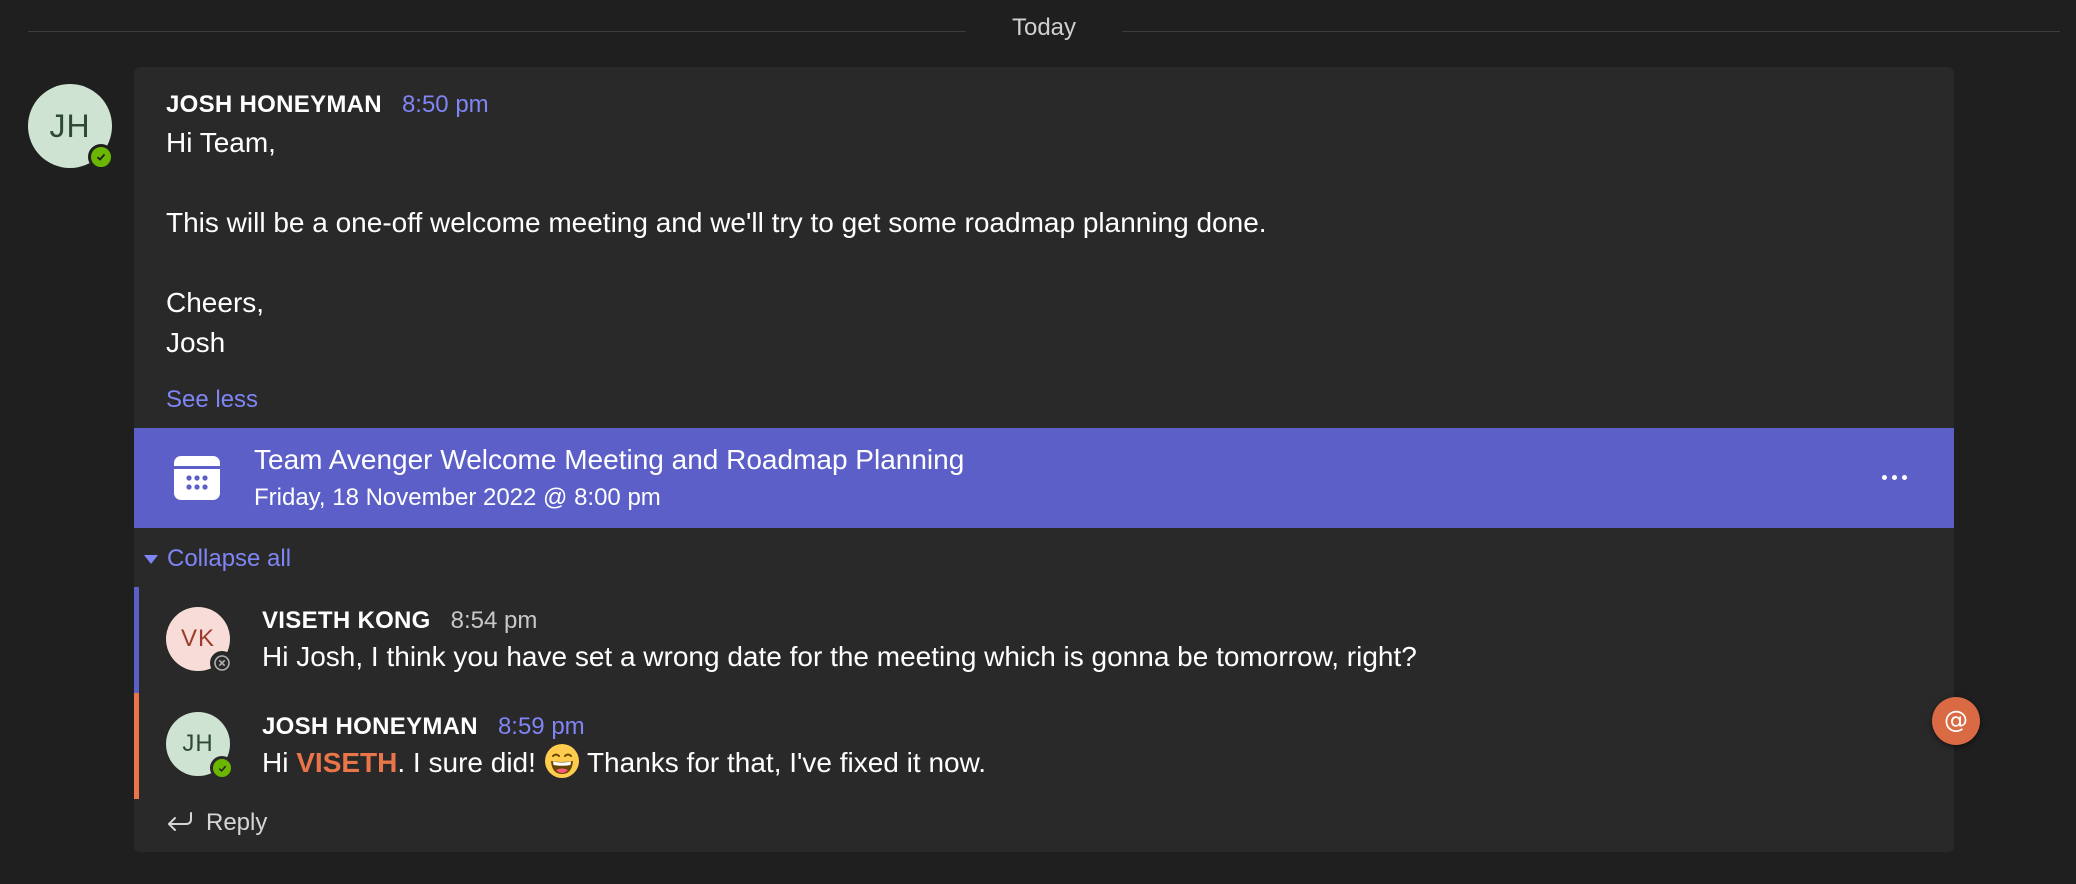 Image resolution: width=2076 pixels, height=884 pixels. What do you see at coordinates (346, 621) in the screenshot?
I see `author-name: VISETH KONG` at bounding box center [346, 621].